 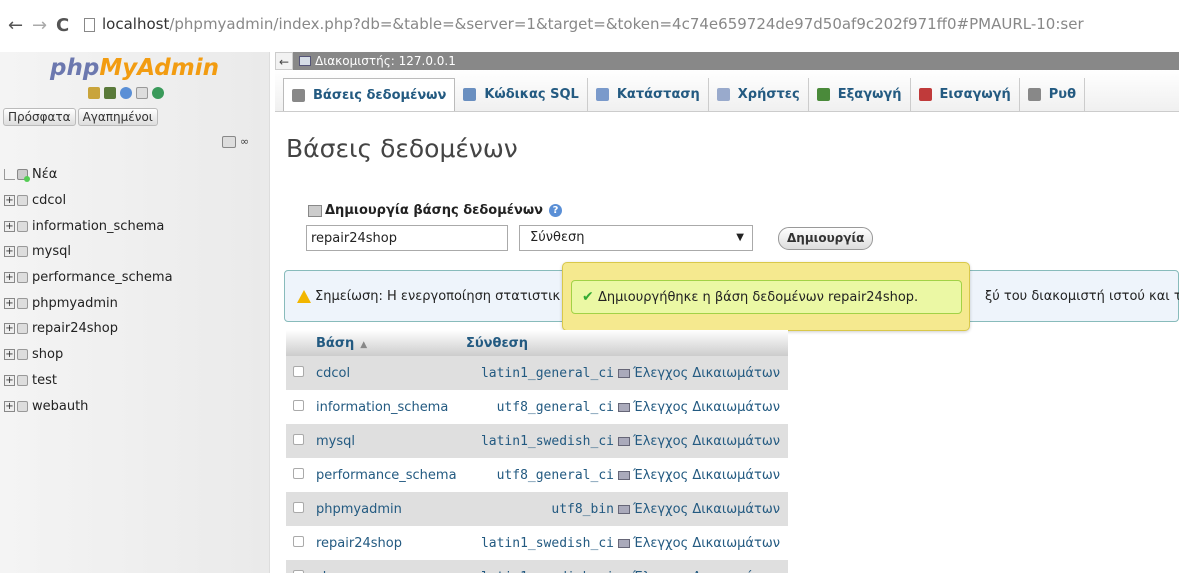 What do you see at coordinates (636, 238) in the screenshot?
I see `collation-select: Σύνθεση ▼` at bounding box center [636, 238].